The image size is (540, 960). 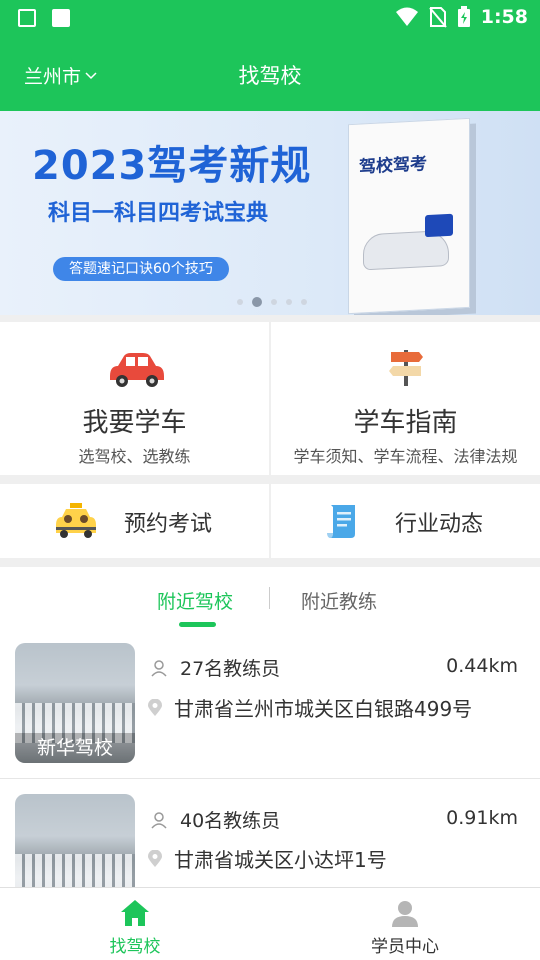 I want to click on coach-count-label: 40名教练员, so click(x=230, y=821).